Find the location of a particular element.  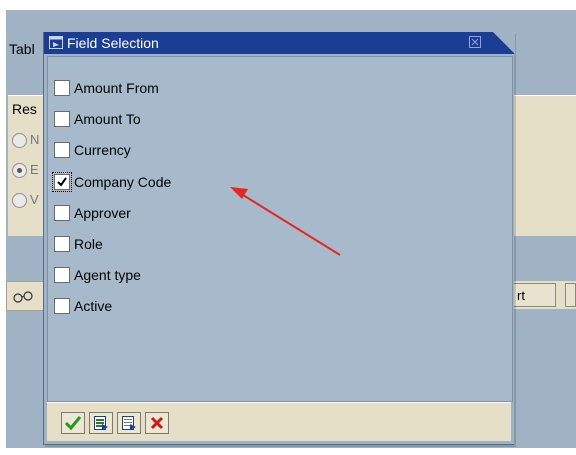

deselect-all-icon is located at coordinates (129, 423).